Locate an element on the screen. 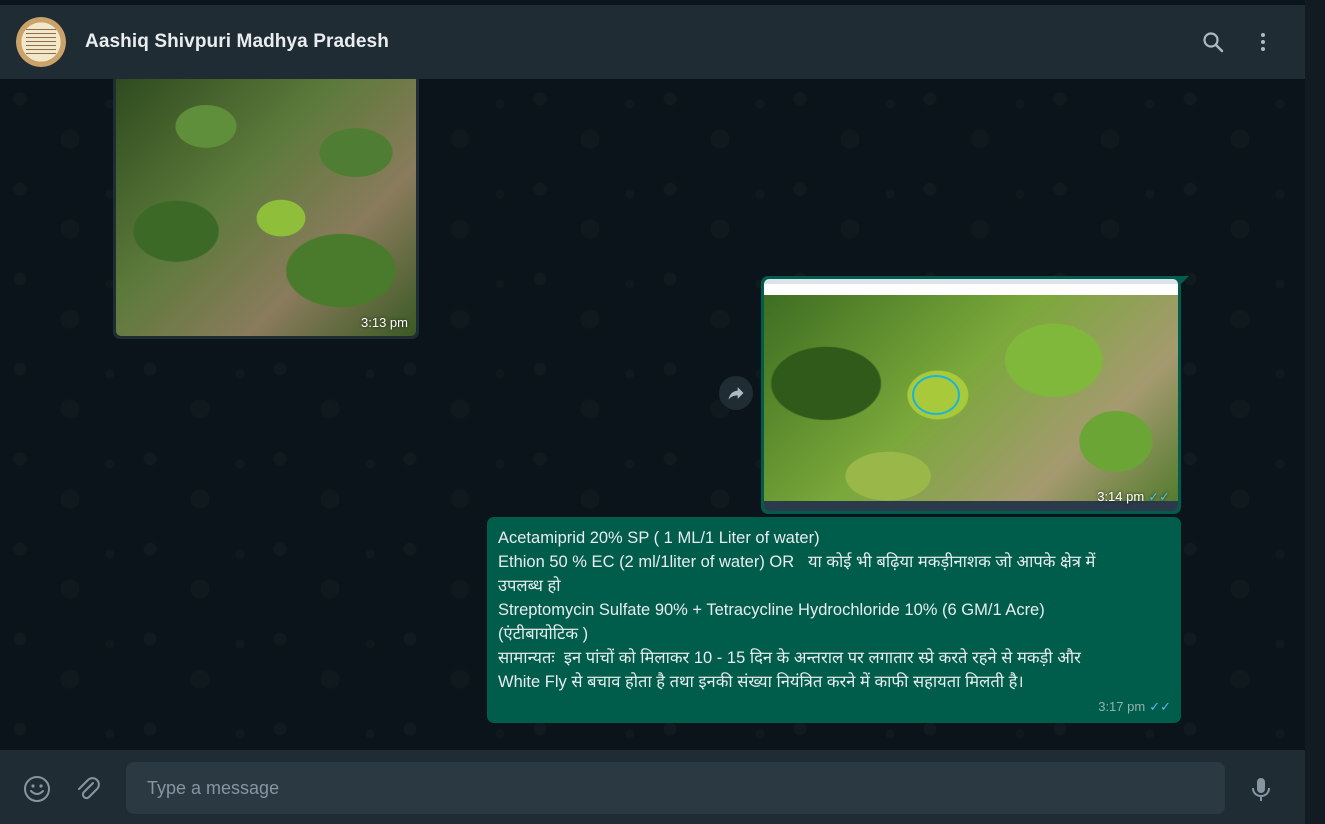 The width and height of the screenshot is (1325, 824). contact-avatar is located at coordinates (41, 42).